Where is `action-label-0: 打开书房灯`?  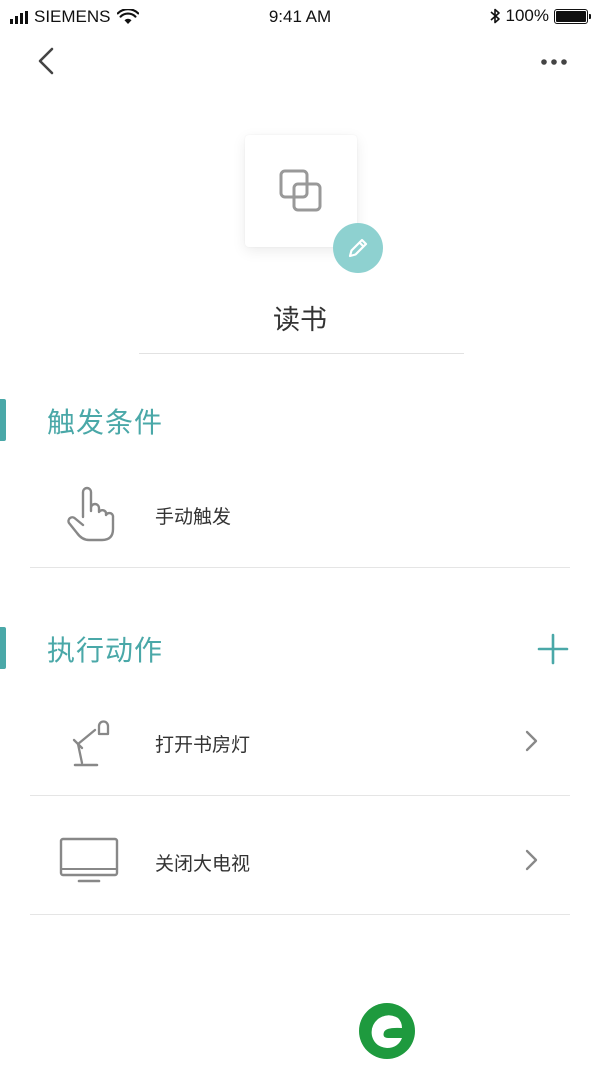 action-label-0: 打开书房灯 is located at coordinates (203, 745).